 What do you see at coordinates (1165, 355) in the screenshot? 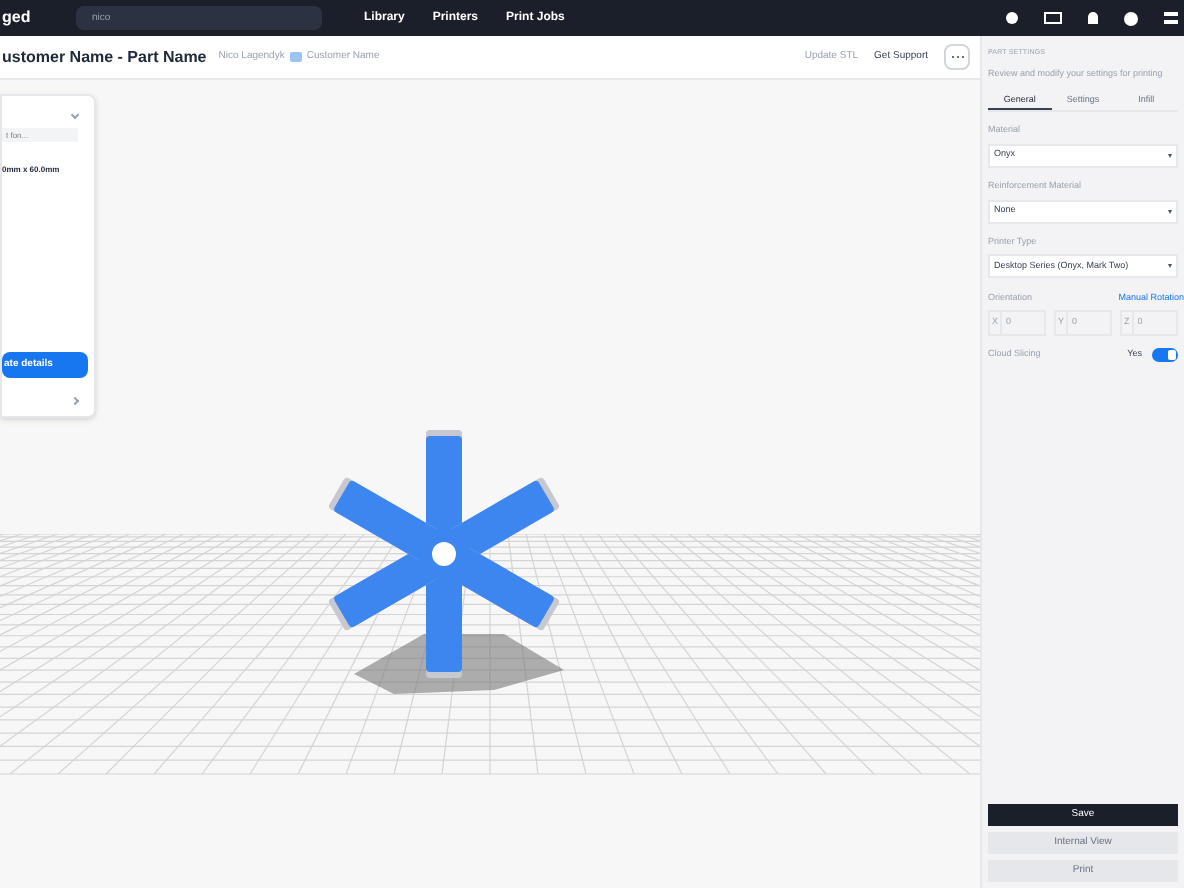
I see `cloud-slicing-toggle` at bounding box center [1165, 355].